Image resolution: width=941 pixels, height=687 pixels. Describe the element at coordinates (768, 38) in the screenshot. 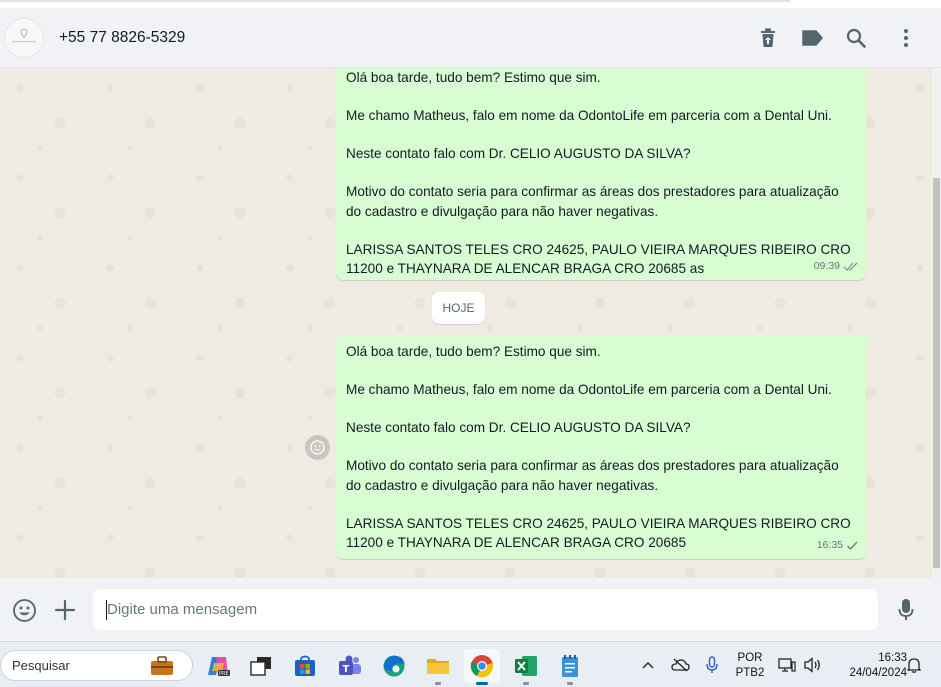

I see `clear-chat-icon` at that location.